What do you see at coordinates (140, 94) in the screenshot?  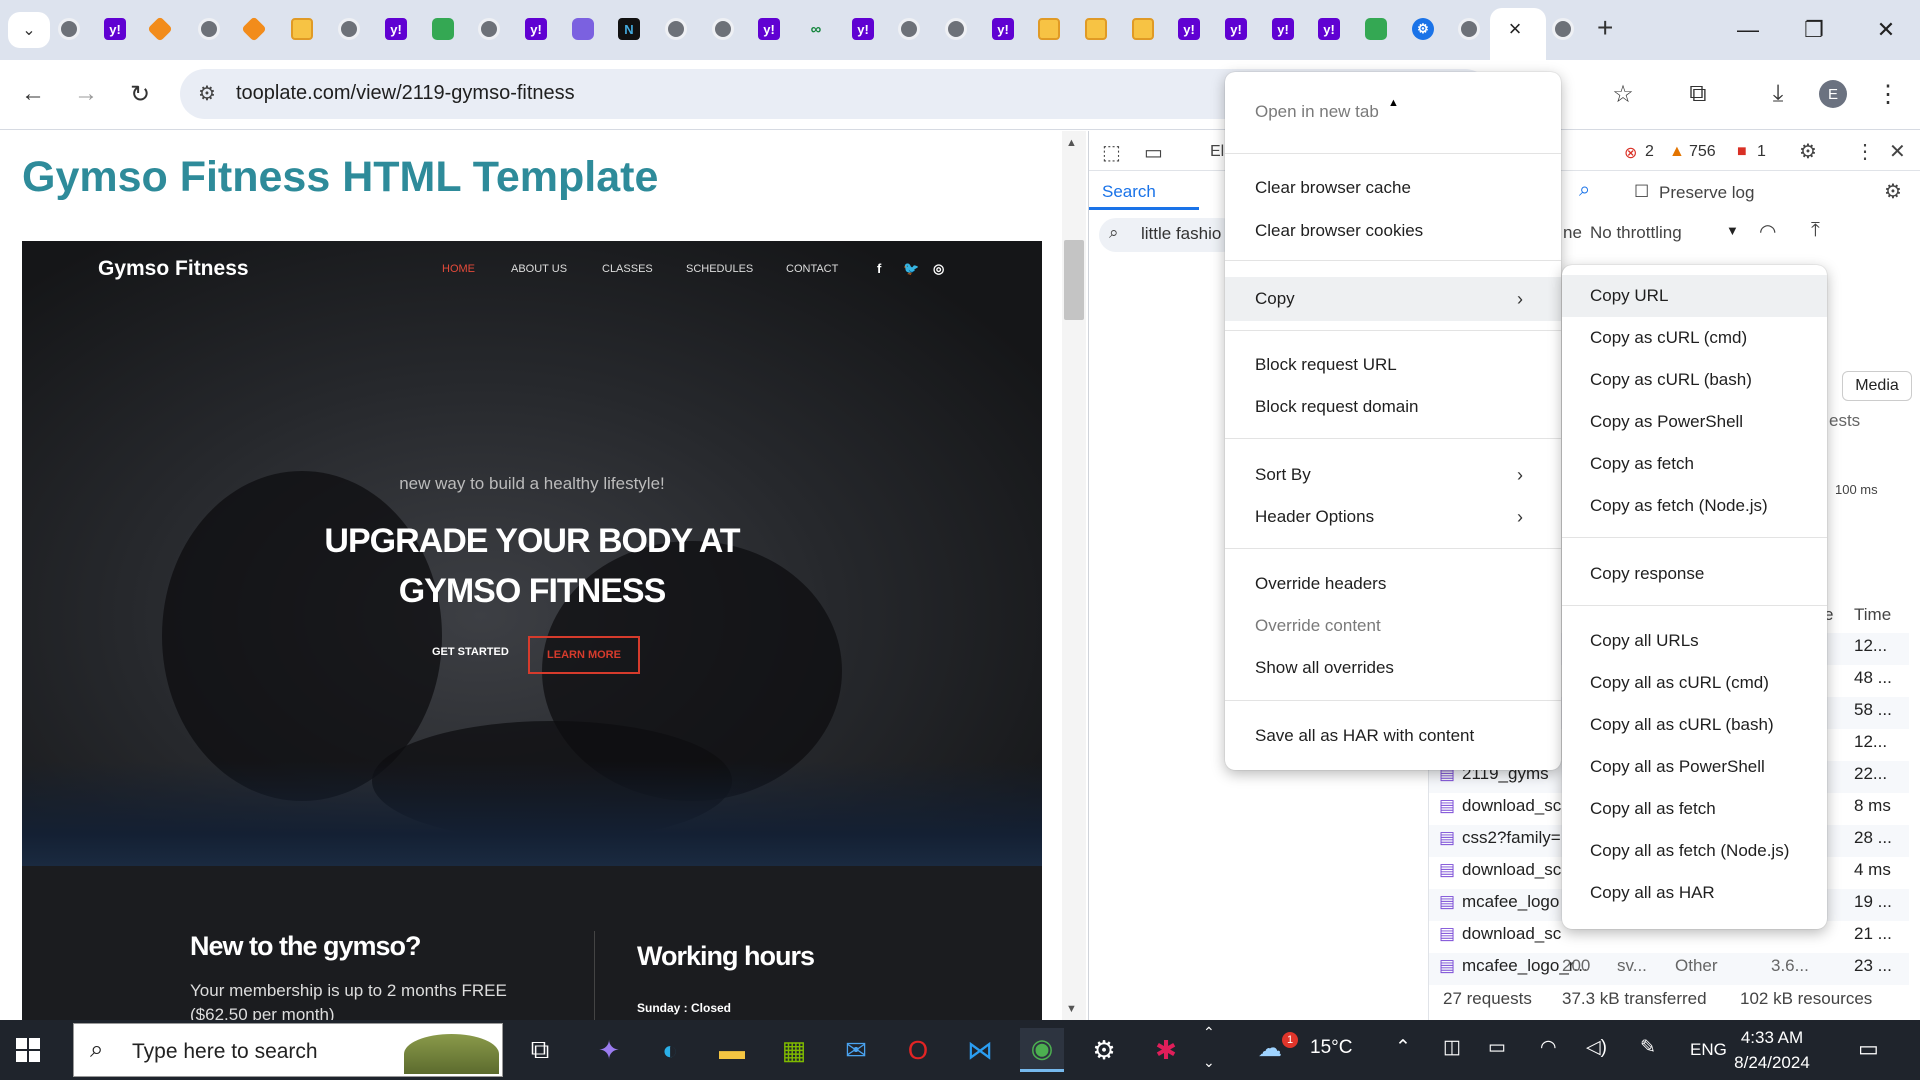 I see `reload-button: ↻` at bounding box center [140, 94].